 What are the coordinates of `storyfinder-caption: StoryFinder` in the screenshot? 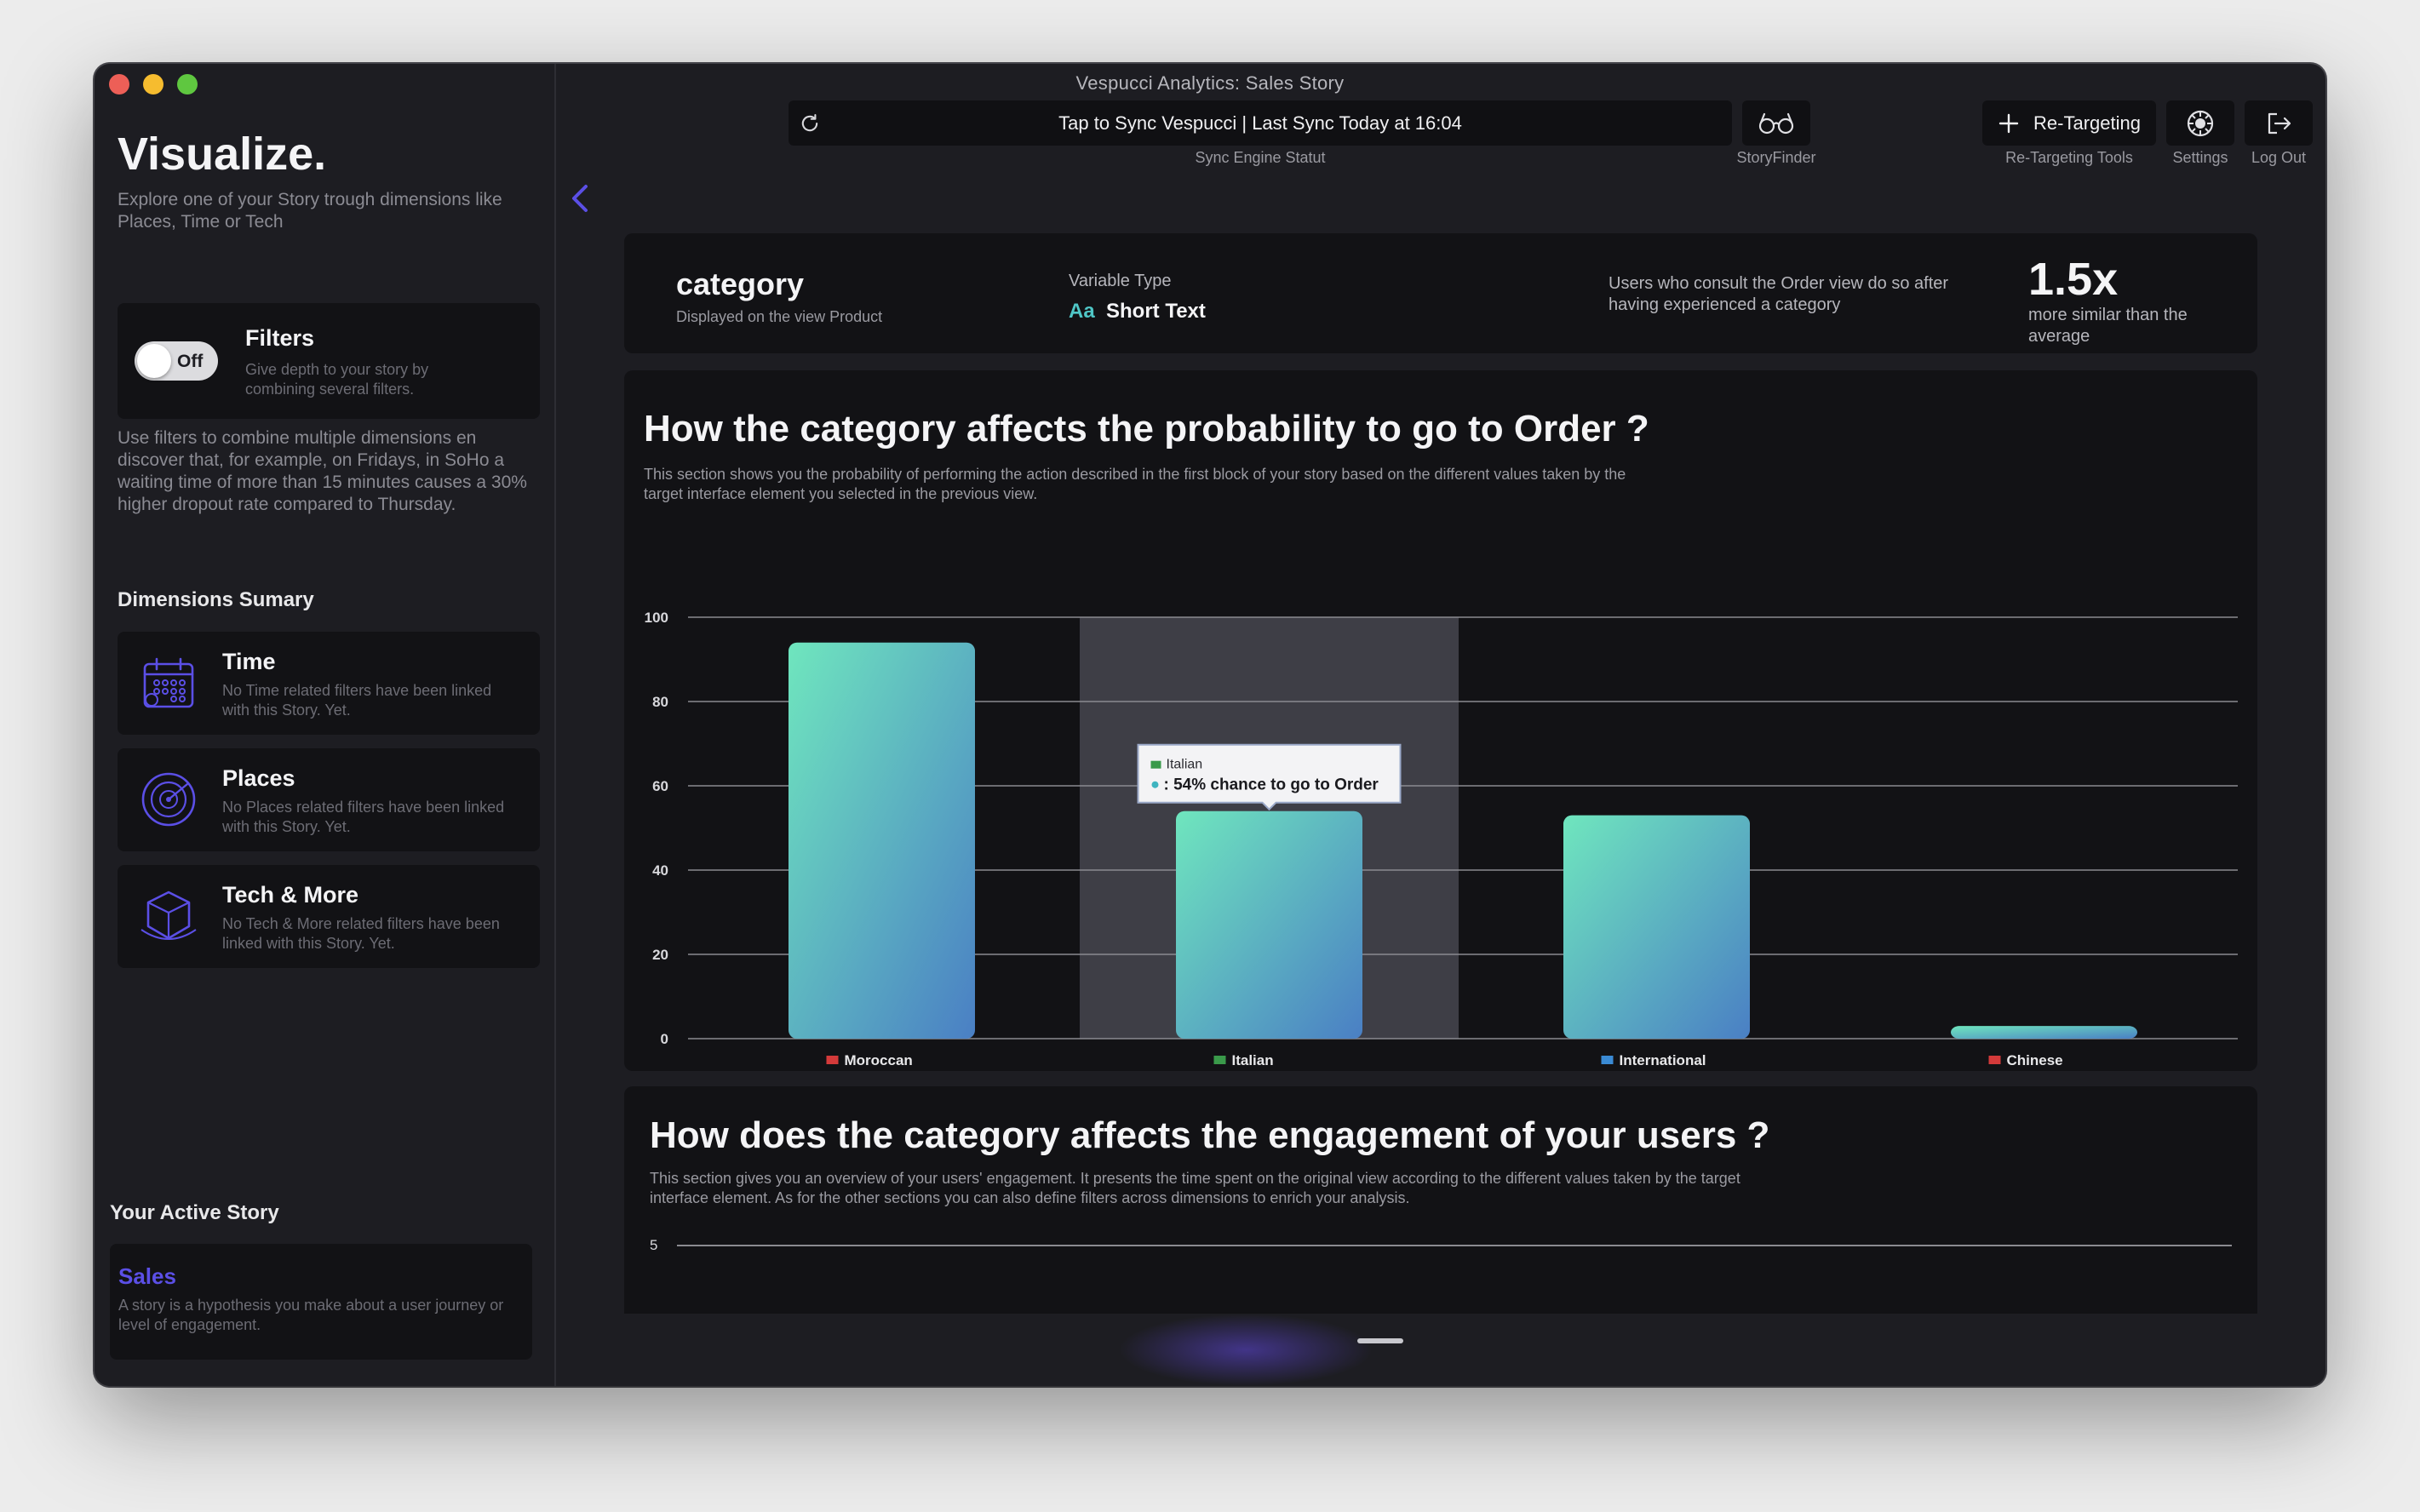 It's located at (1776, 157).